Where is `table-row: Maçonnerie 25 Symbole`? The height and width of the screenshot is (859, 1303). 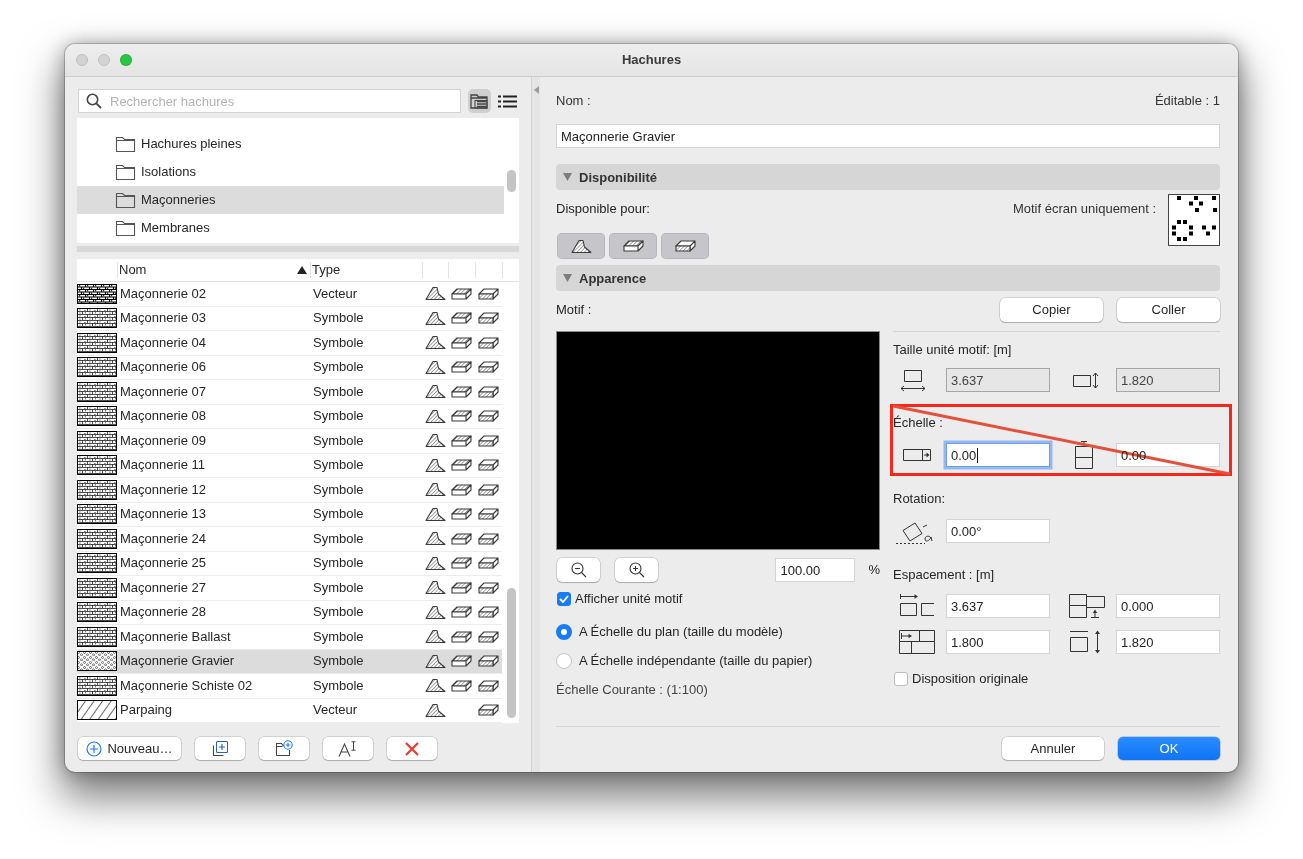
table-row: Maçonnerie 25 Symbole is located at coordinates (289, 563).